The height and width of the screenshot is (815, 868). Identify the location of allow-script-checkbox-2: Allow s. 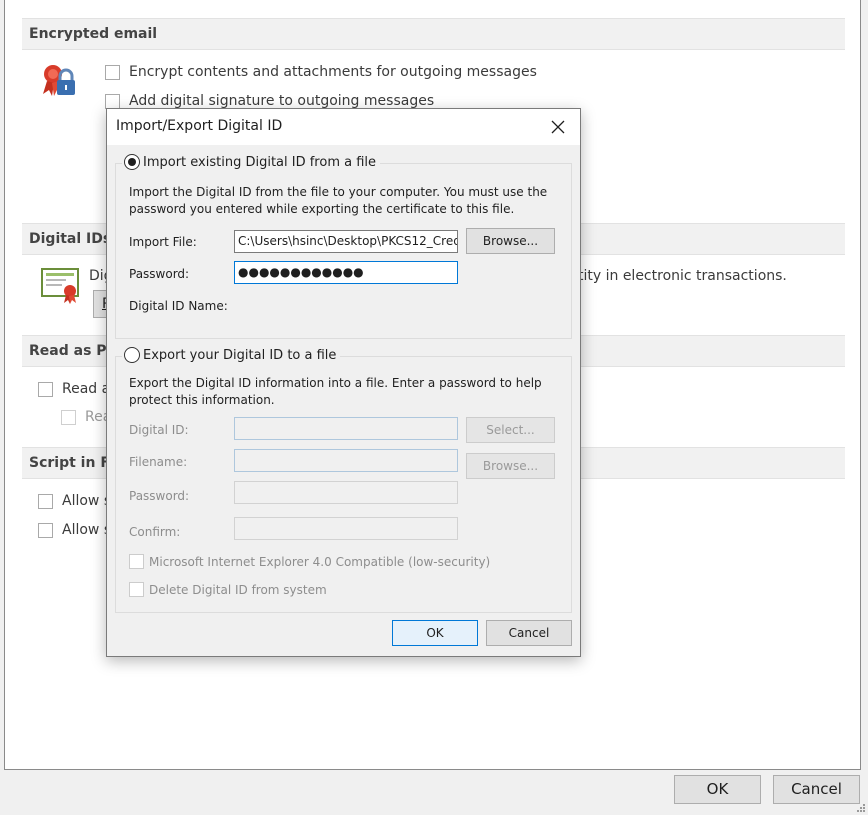
(74, 530).